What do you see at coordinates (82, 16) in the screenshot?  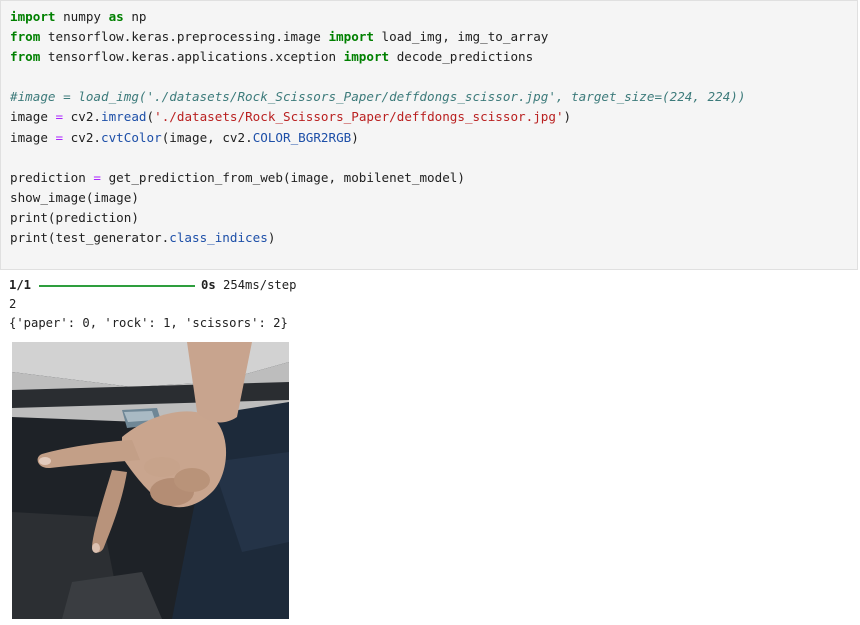 I see `code-token: numpy` at bounding box center [82, 16].